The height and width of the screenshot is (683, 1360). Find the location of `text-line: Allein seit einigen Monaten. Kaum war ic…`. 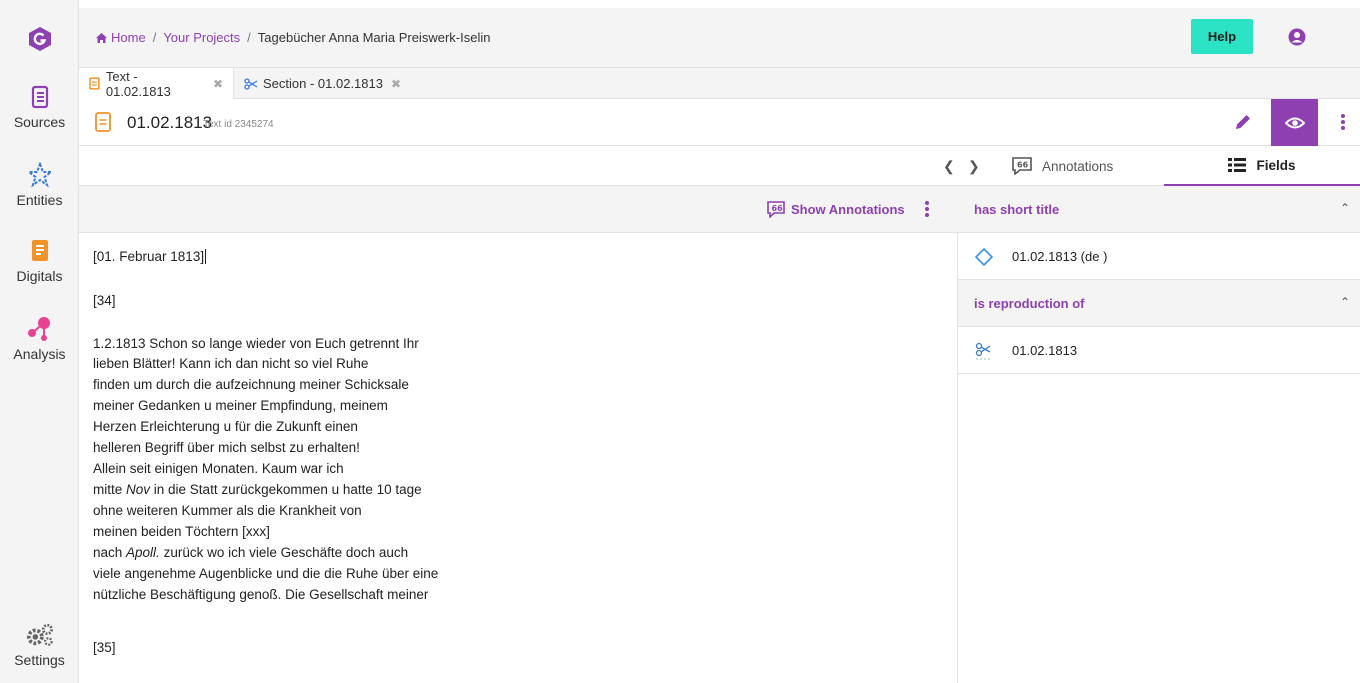

text-line: Allein seit einigen Monaten. Kaum war ic… is located at coordinates (218, 468).